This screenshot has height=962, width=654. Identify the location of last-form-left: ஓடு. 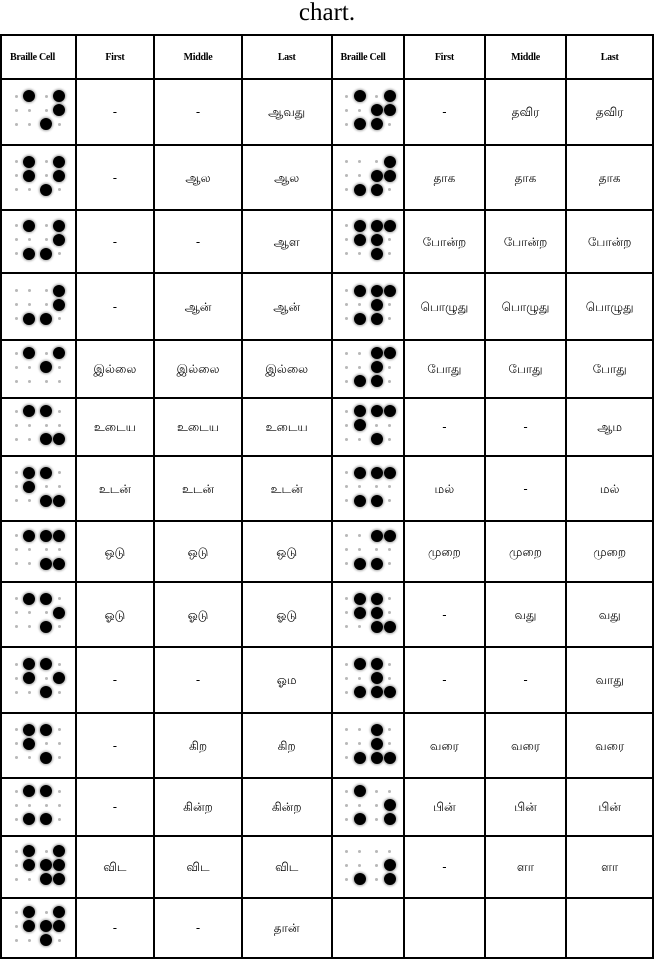
(286, 614).